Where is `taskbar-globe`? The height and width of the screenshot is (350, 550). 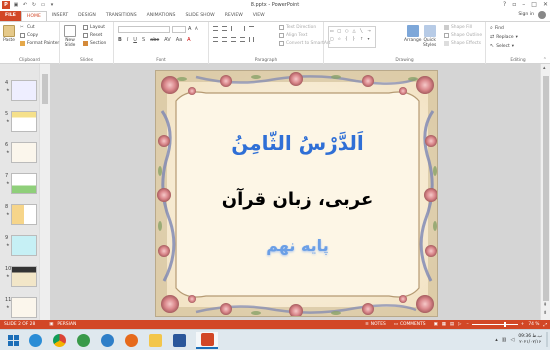
taskbar-globe is located at coordinates (107, 340).